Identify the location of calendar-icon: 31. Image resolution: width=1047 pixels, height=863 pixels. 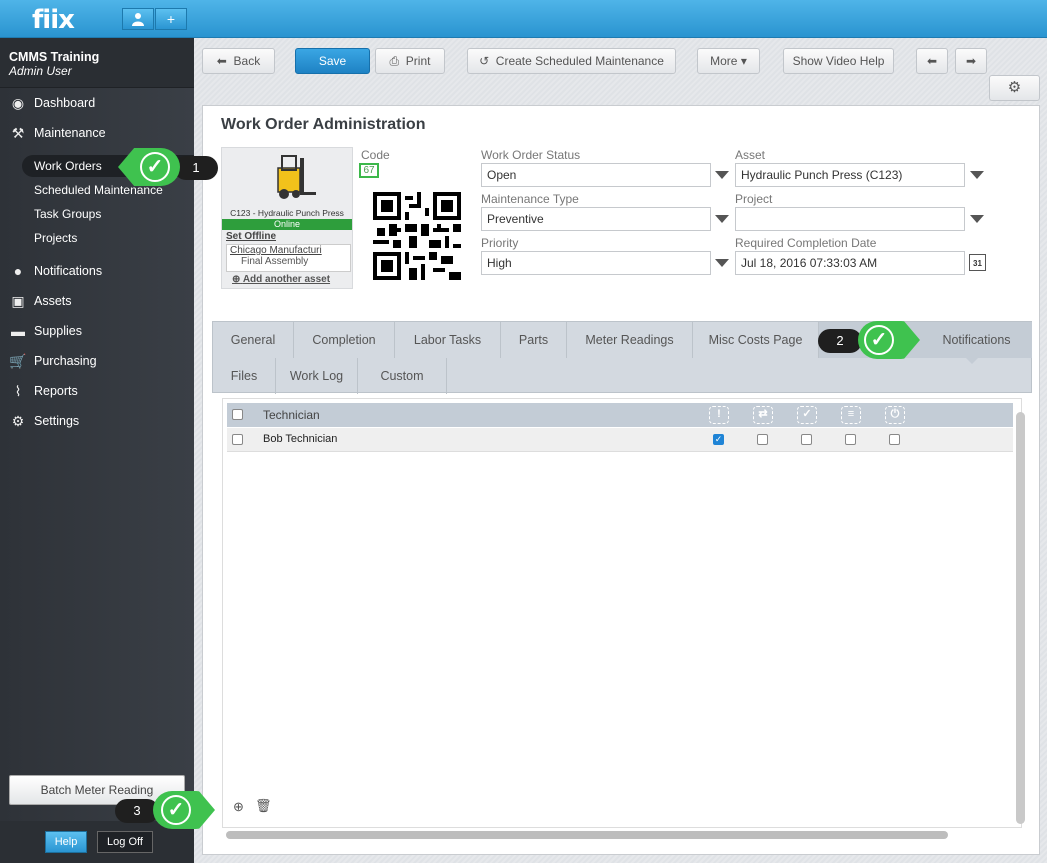
(977, 262).